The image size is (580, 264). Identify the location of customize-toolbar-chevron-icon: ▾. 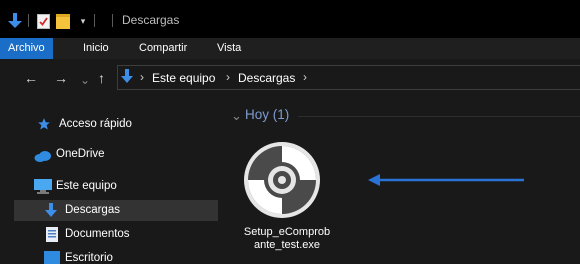
(83, 21).